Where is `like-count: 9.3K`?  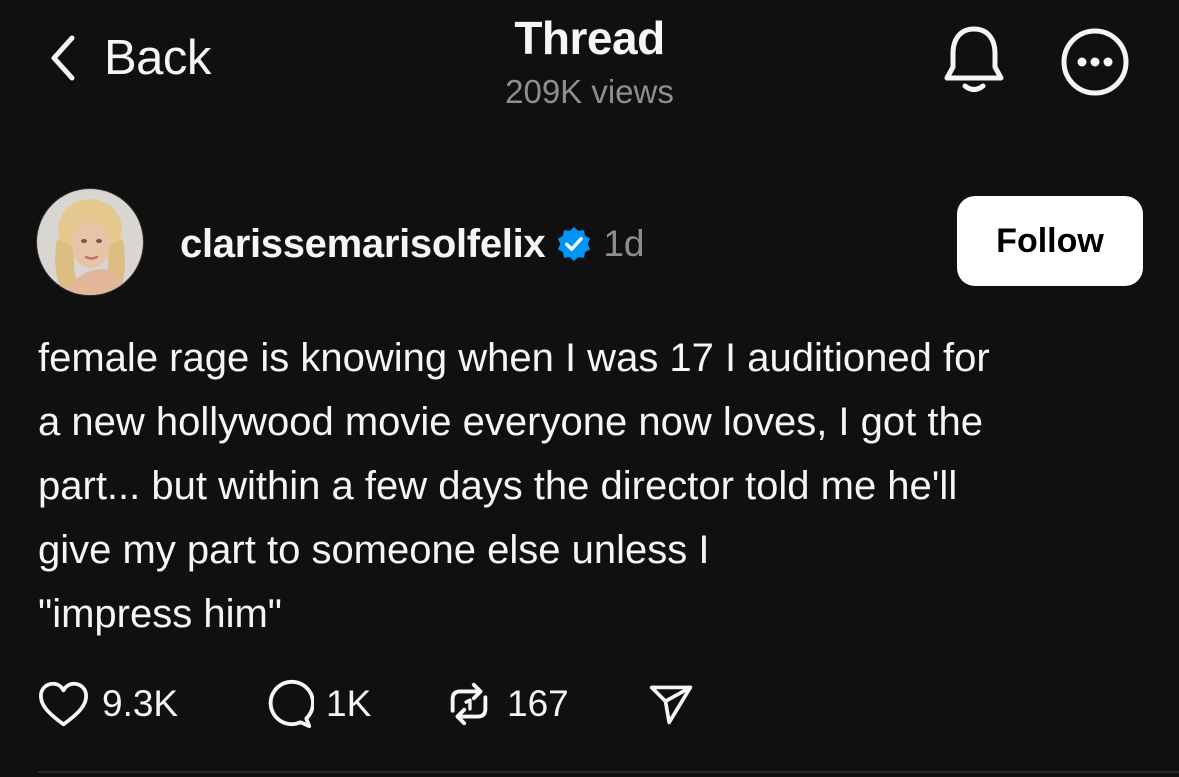 like-count: 9.3K is located at coordinates (140, 703).